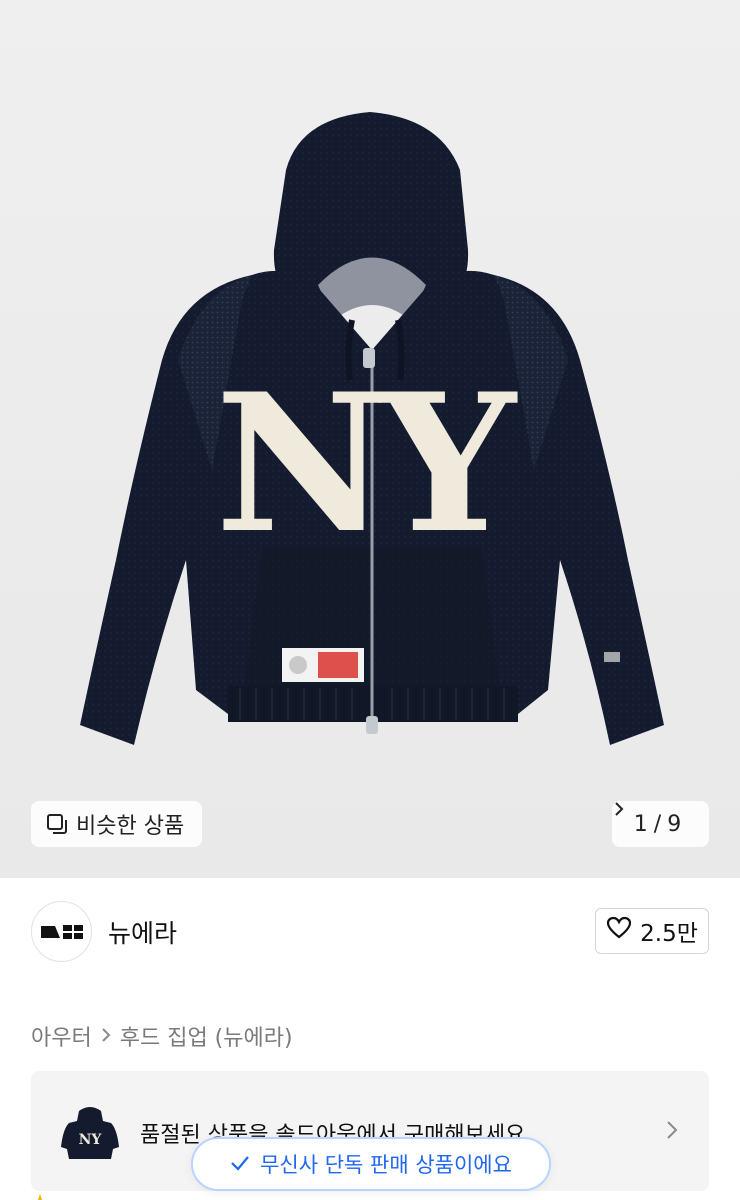  Describe the element at coordinates (40, 1197) in the screenshot. I see `star-icon` at that location.